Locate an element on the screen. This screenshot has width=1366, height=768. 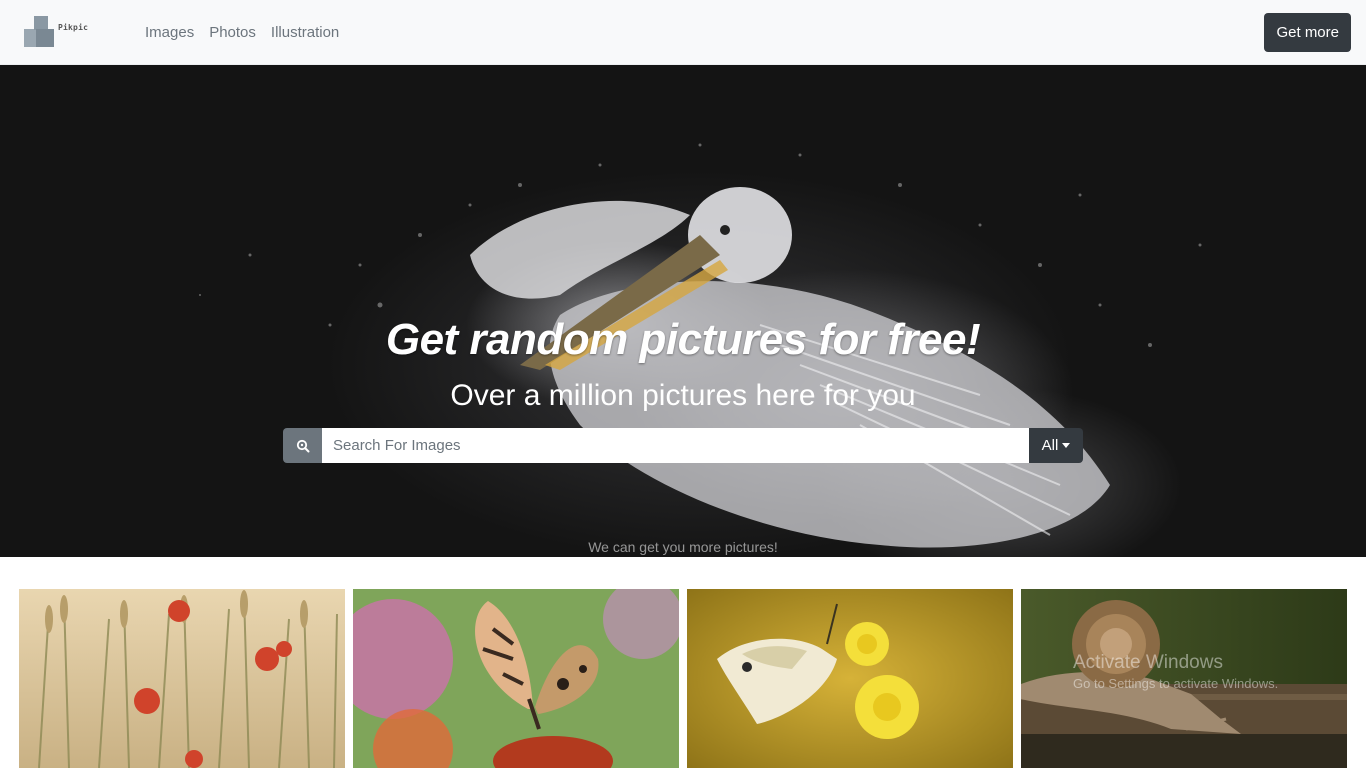
hero-subtitle: Over a million pictures here for you is located at coordinates (683, 395).